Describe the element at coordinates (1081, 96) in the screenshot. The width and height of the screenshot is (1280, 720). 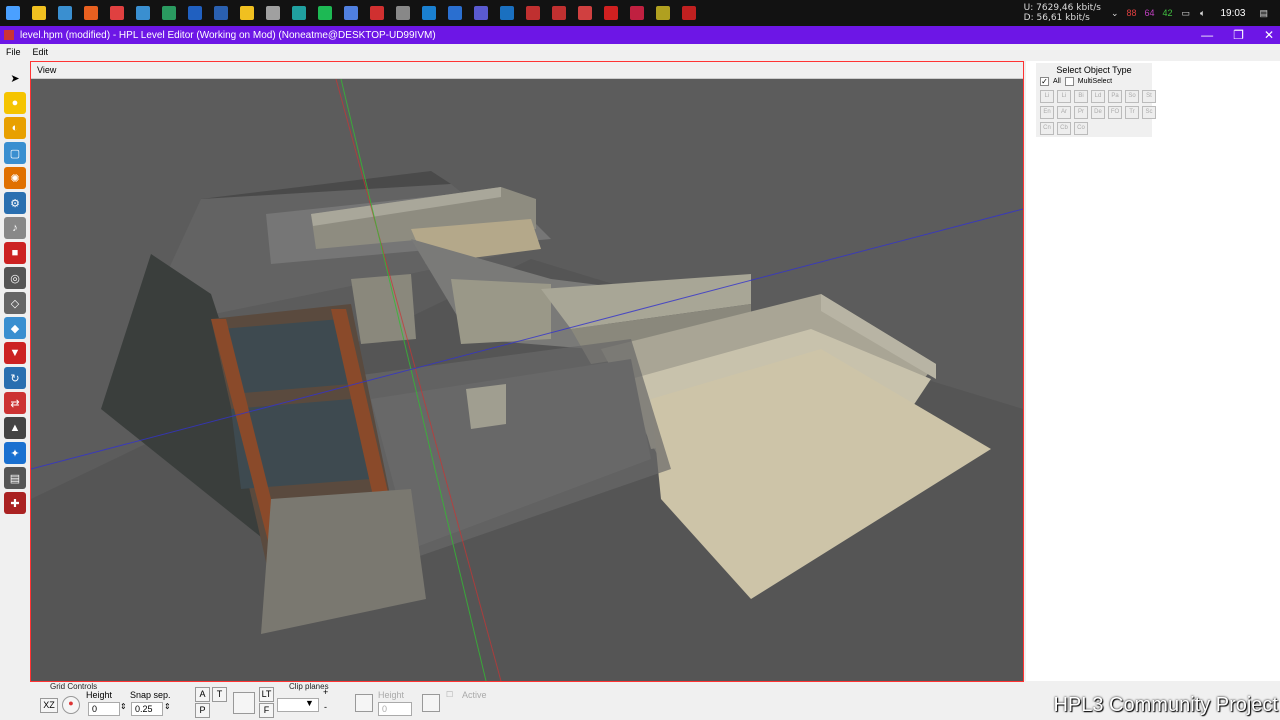
I see `object-type-button: Bi` at that location.